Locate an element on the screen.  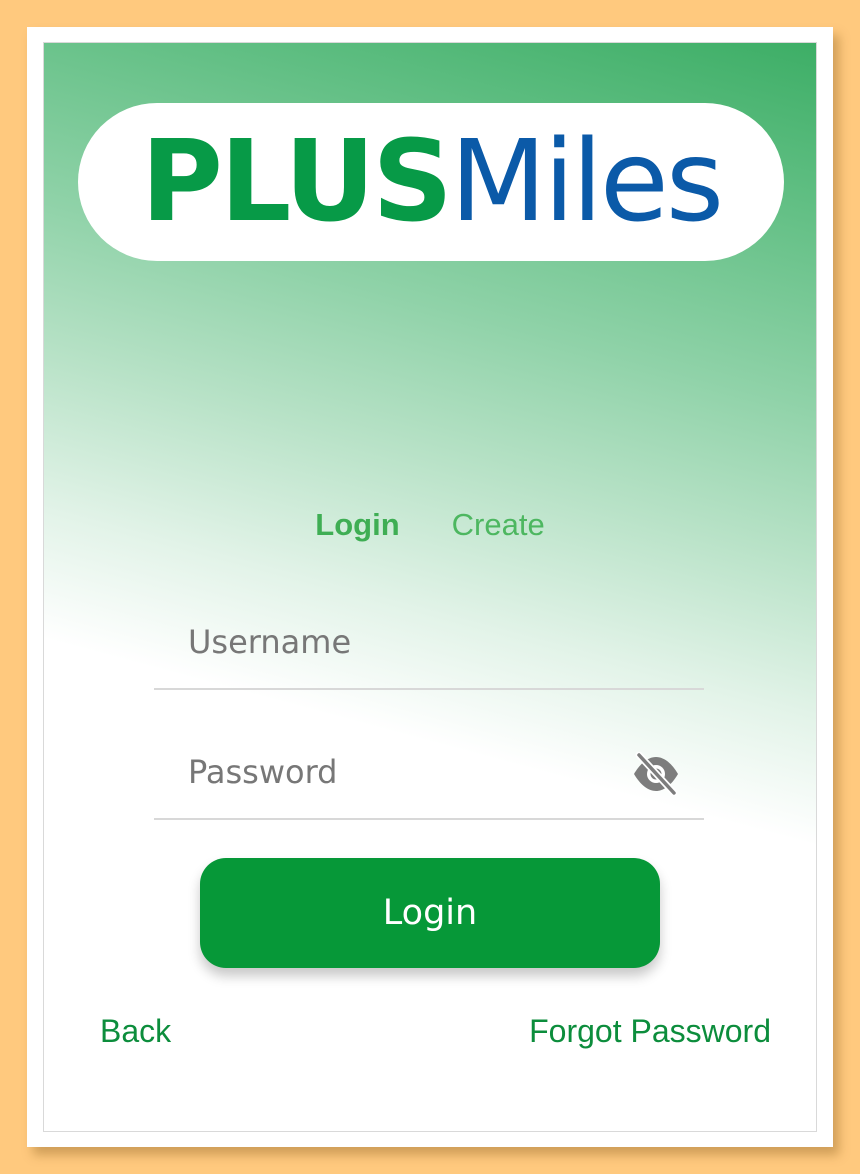
password-input is located at coordinates (398, 772).